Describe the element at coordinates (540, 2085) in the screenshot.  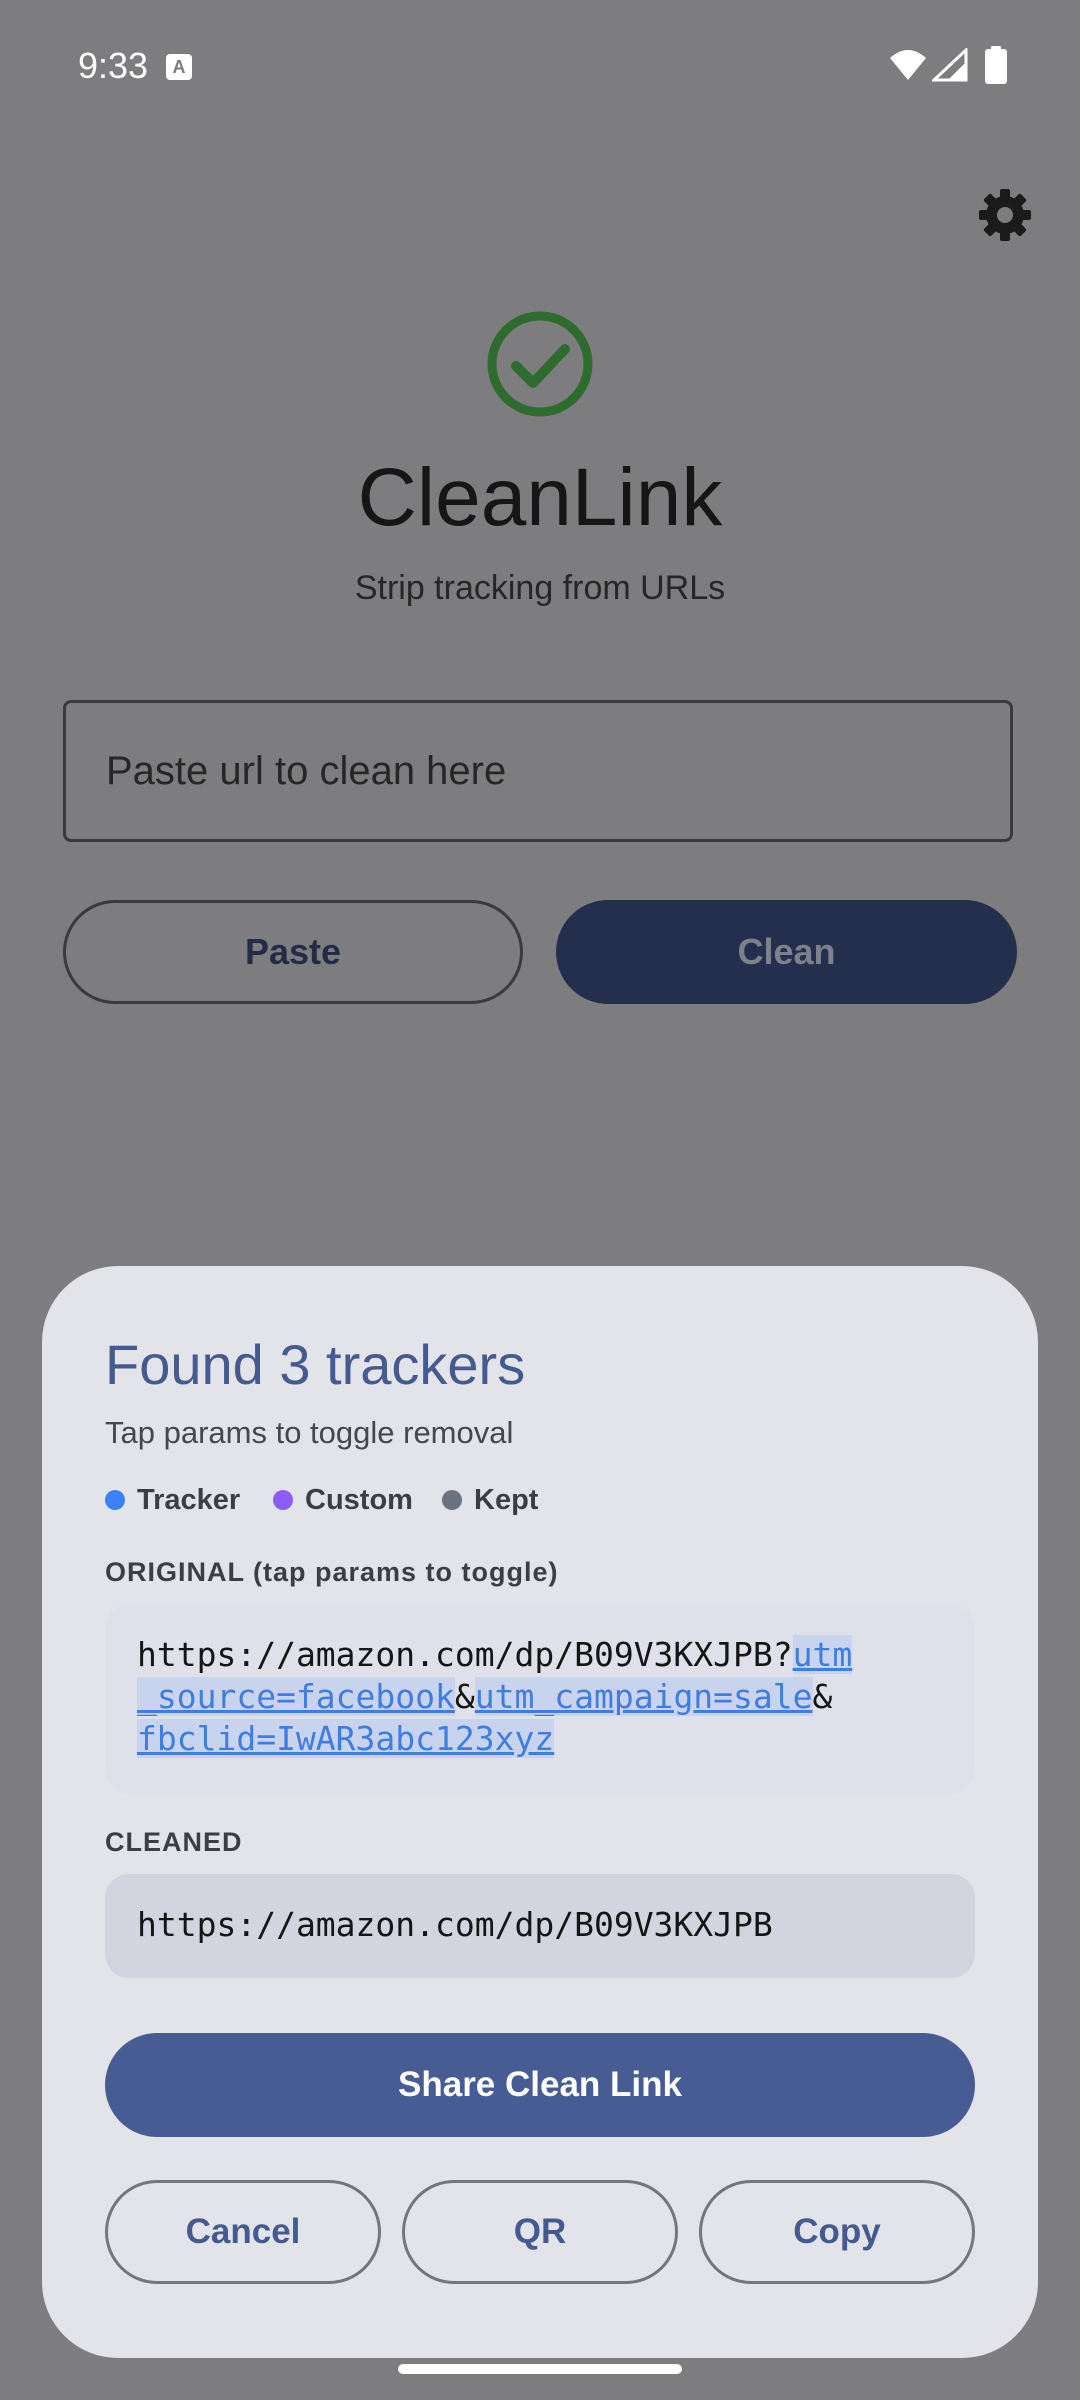
I see `share-clean-link-button: Share Clean Link` at that location.